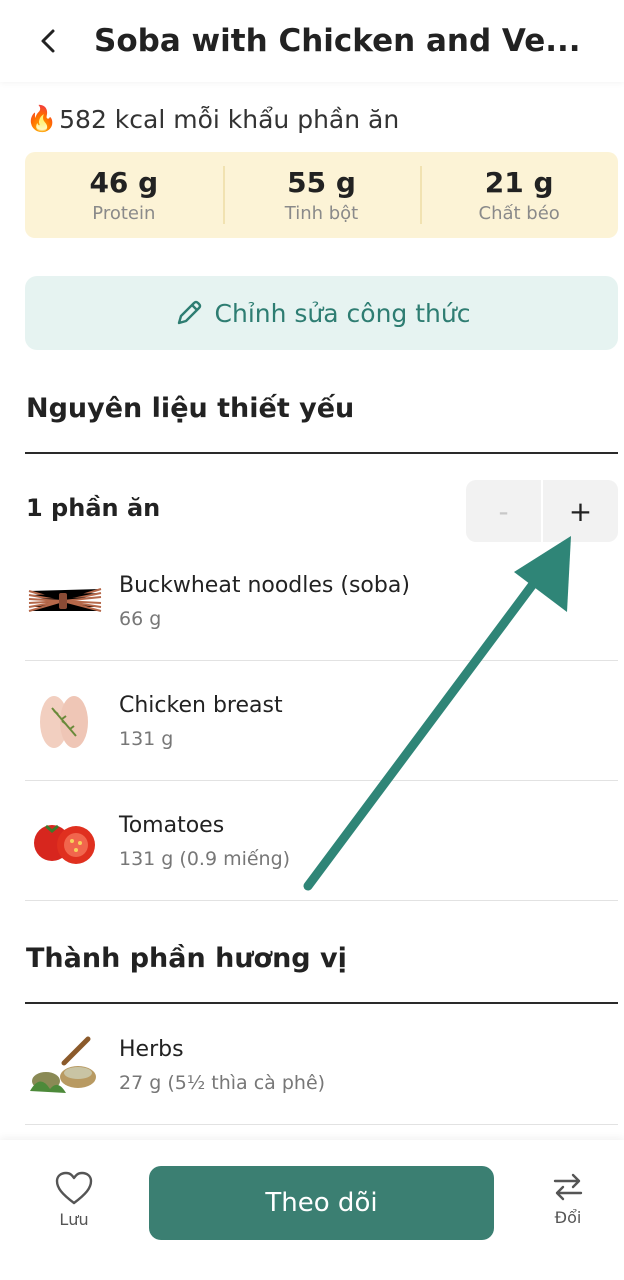 This screenshot has height=1280, width=624. I want to click on edit-recipe-button: Chỉnh sửa công thức, so click(321, 313).